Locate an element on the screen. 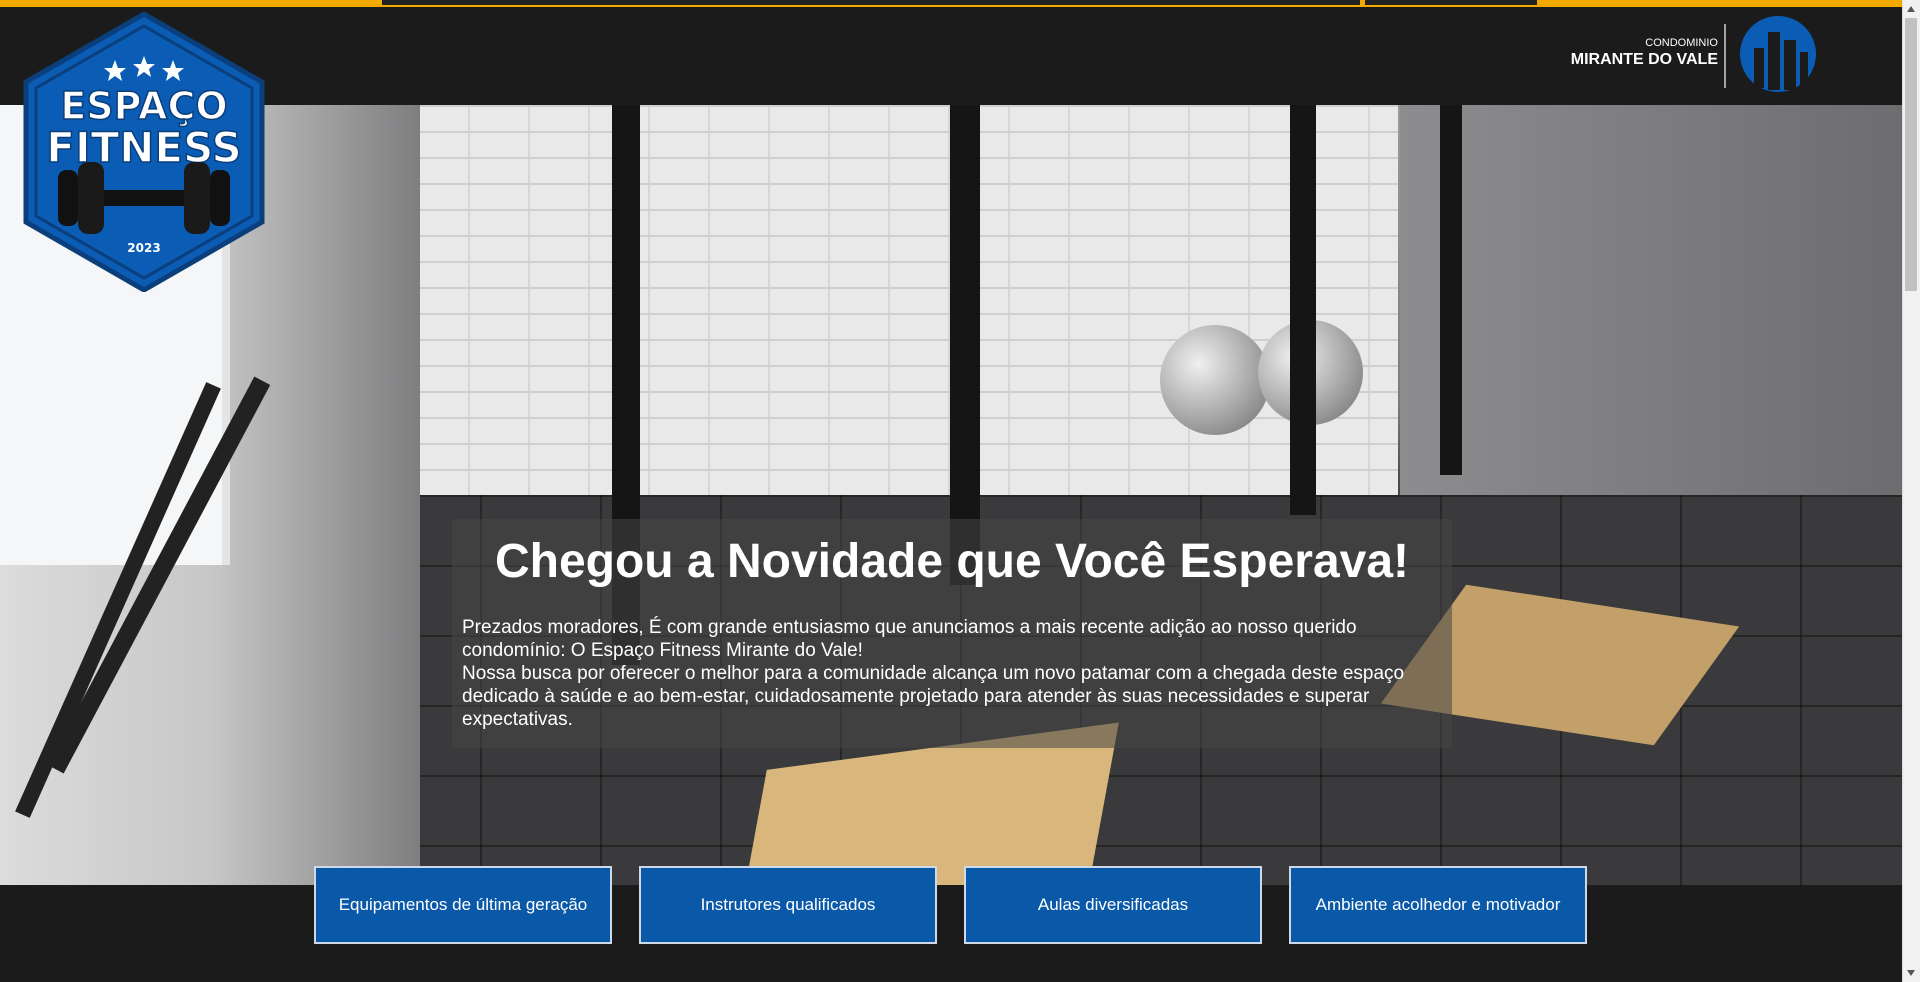 Image resolution: width=1920 pixels, height=982 pixels. logo-right-big: MIRANTE DO VALE is located at coordinates (1645, 59).